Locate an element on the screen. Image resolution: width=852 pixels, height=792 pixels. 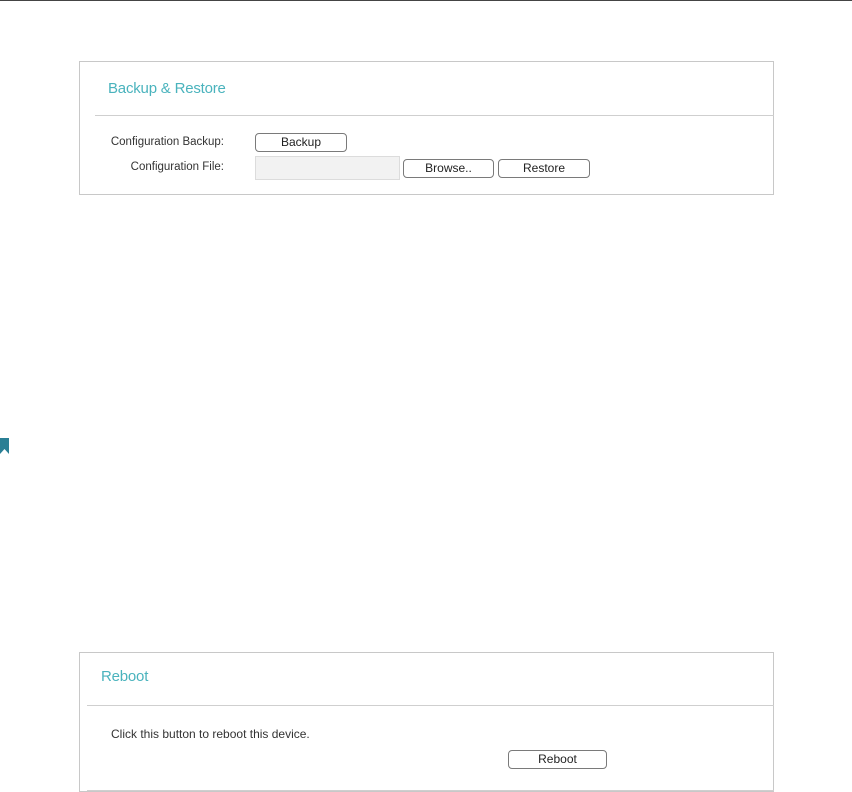
reboot-button: Reboot is located at coordinates (557, 759).